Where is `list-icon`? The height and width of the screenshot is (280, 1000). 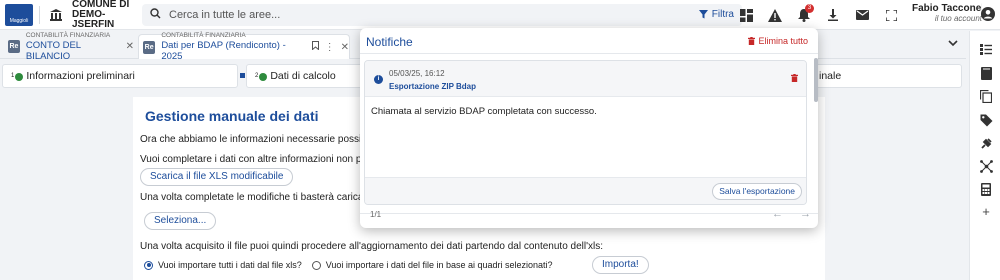 list-icon is located at coordinates (986, 49).